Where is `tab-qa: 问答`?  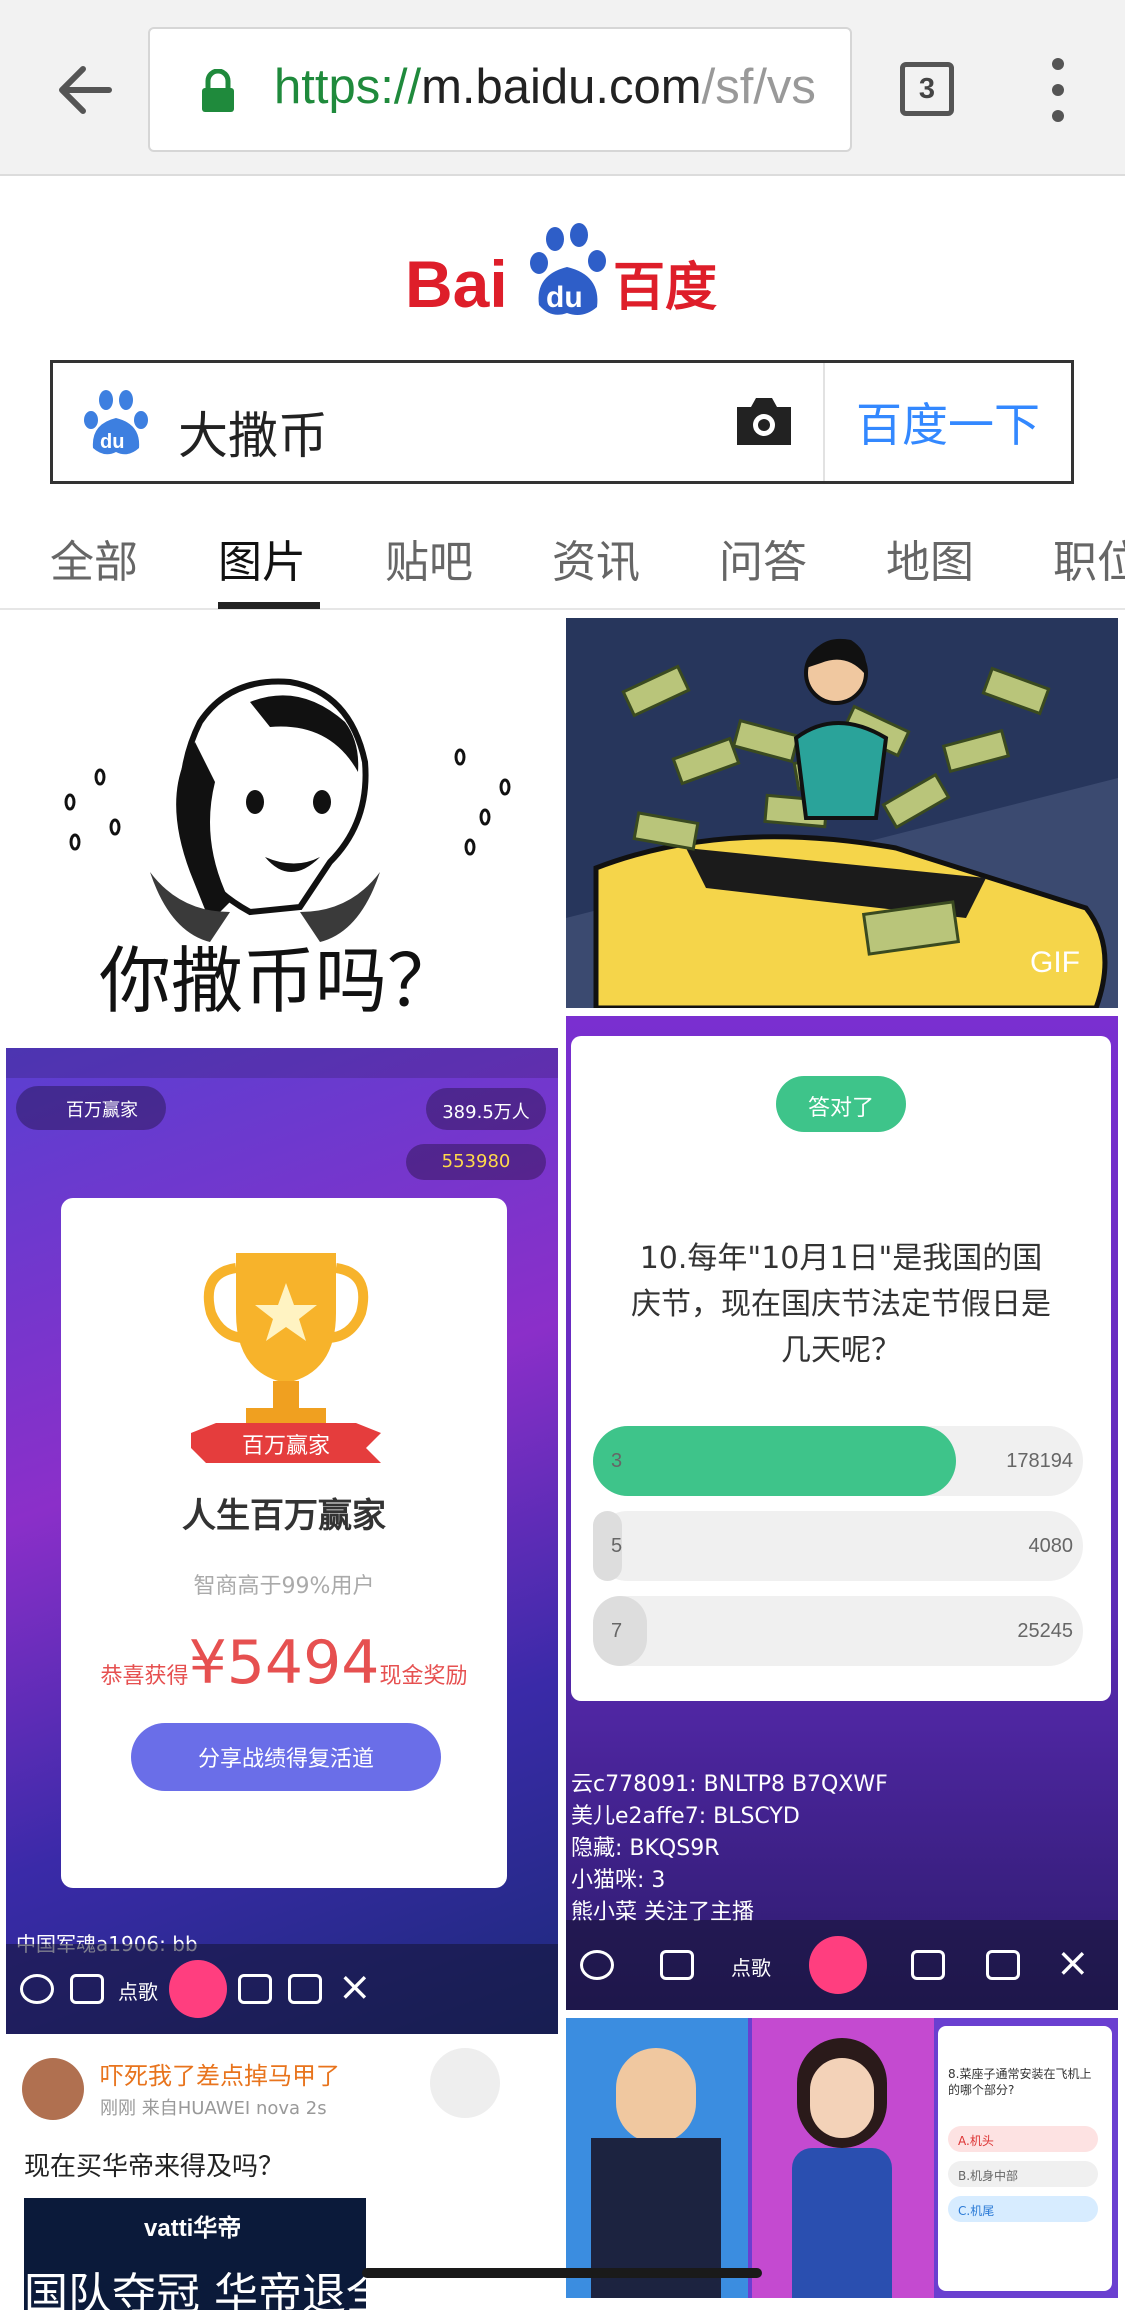
tab-qa: 问答 is located at coordinates (763, 558).